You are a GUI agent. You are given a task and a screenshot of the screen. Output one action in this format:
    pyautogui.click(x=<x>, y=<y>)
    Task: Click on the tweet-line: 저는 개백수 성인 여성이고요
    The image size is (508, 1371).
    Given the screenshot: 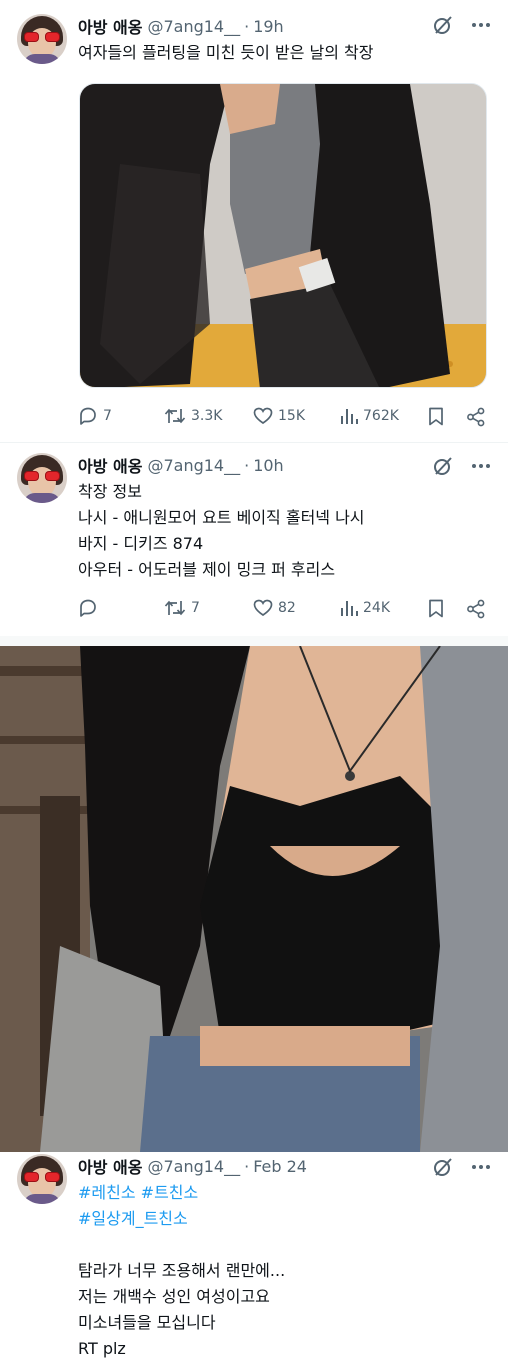 What is the action you would take?
    pyautogui.click(x=174, y=1296)
    